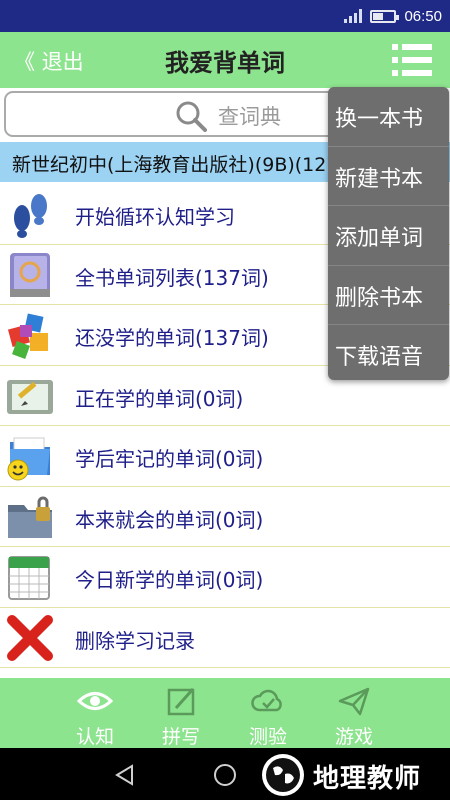 The height and width of the screenshot is (800, 450). Describe the element at coordinates (267, 737) in the screenshot. I see `tab-label: 测验` at that location.